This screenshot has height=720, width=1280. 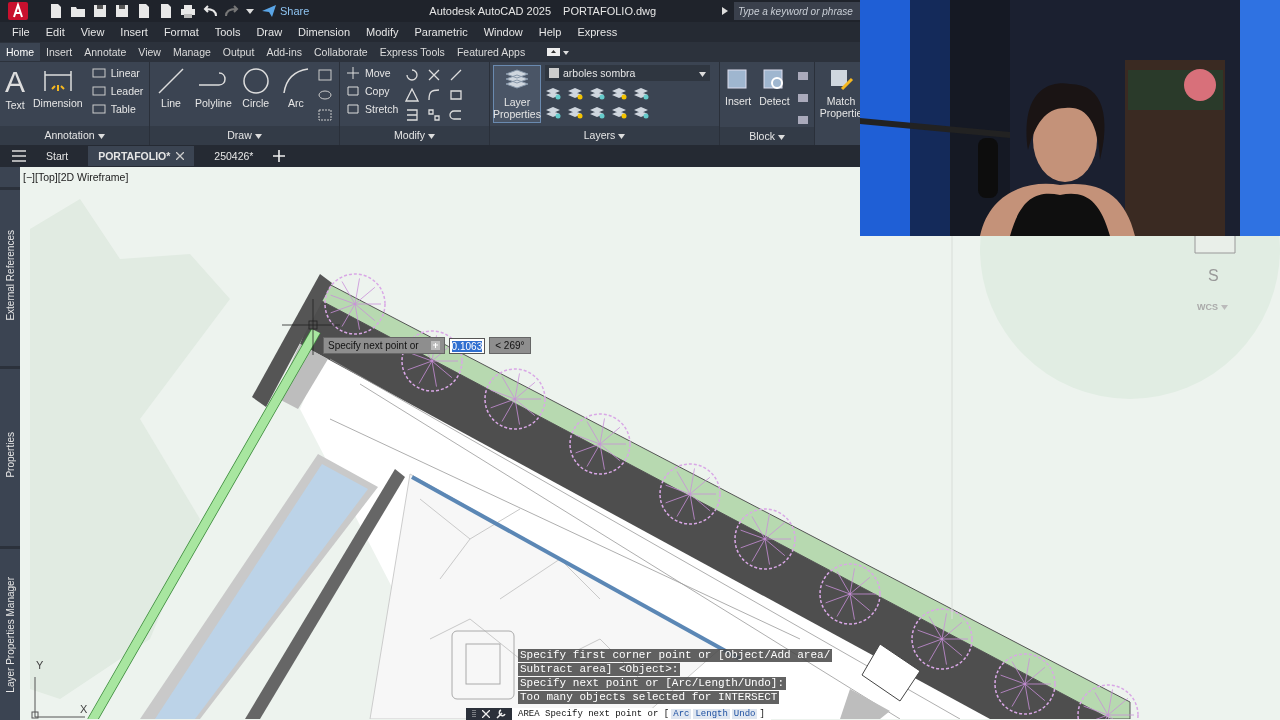 I want to click on options-icon, so click(x=435, y=345).